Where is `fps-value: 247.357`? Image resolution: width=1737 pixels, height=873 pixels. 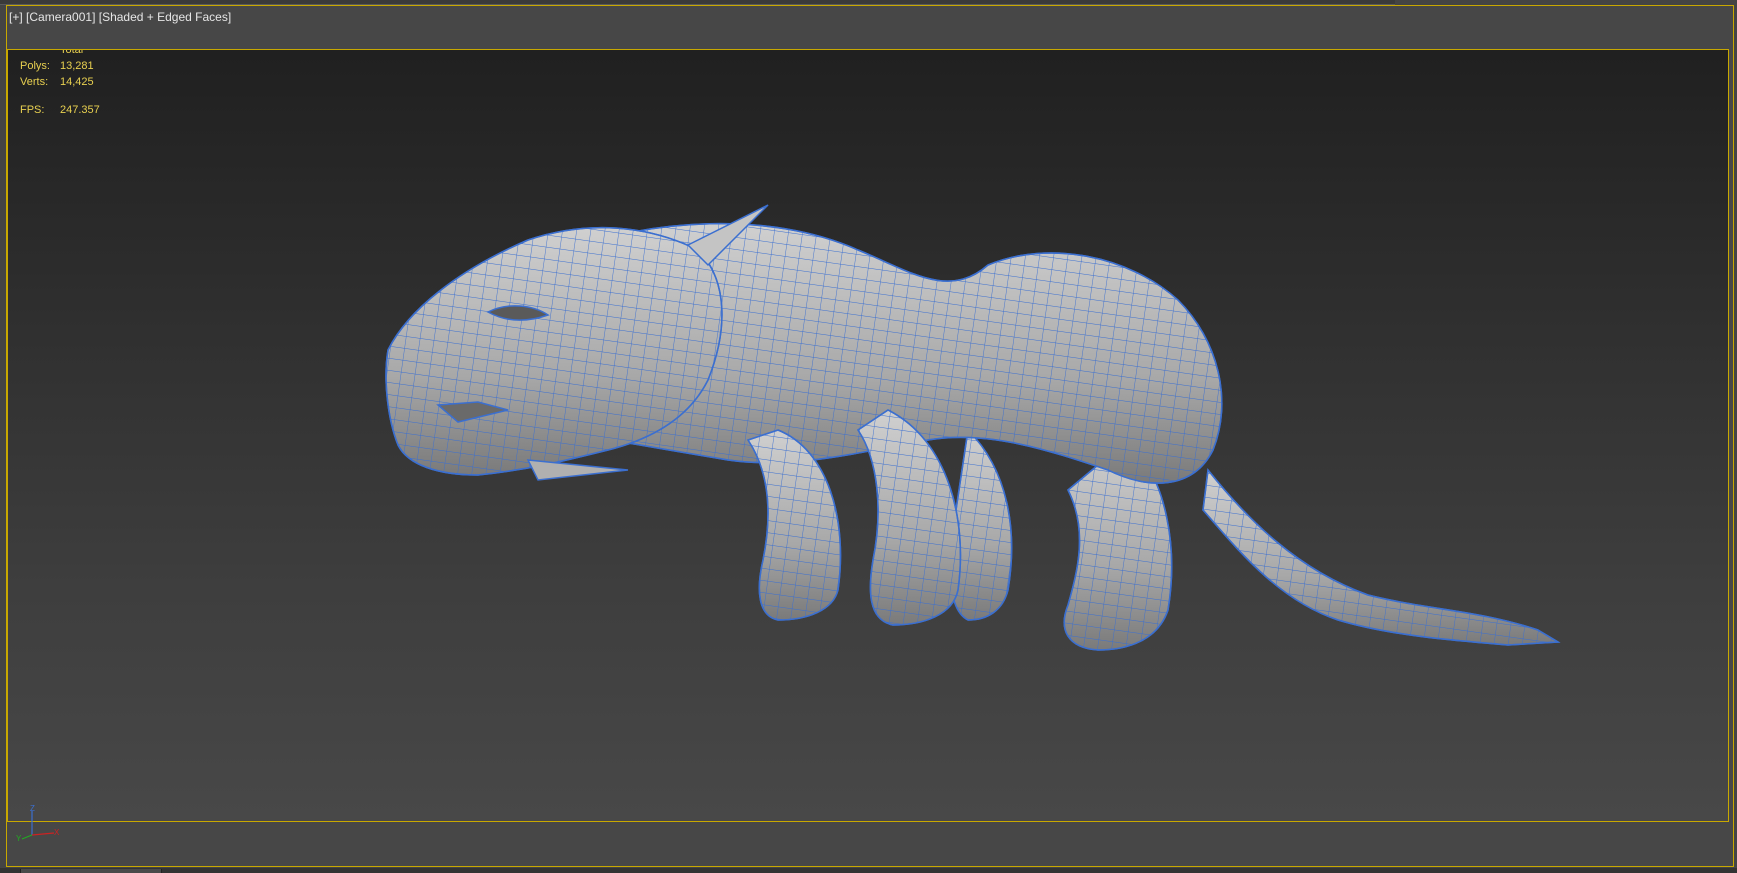
fps-value: 247.357 is located at coordinates (80, 110).